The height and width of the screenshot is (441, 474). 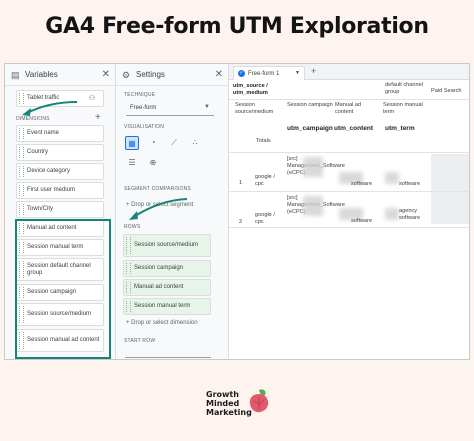 I want to click on header-utm-source-medium: utm_source / utm_medium, so click(x=250, y=89).